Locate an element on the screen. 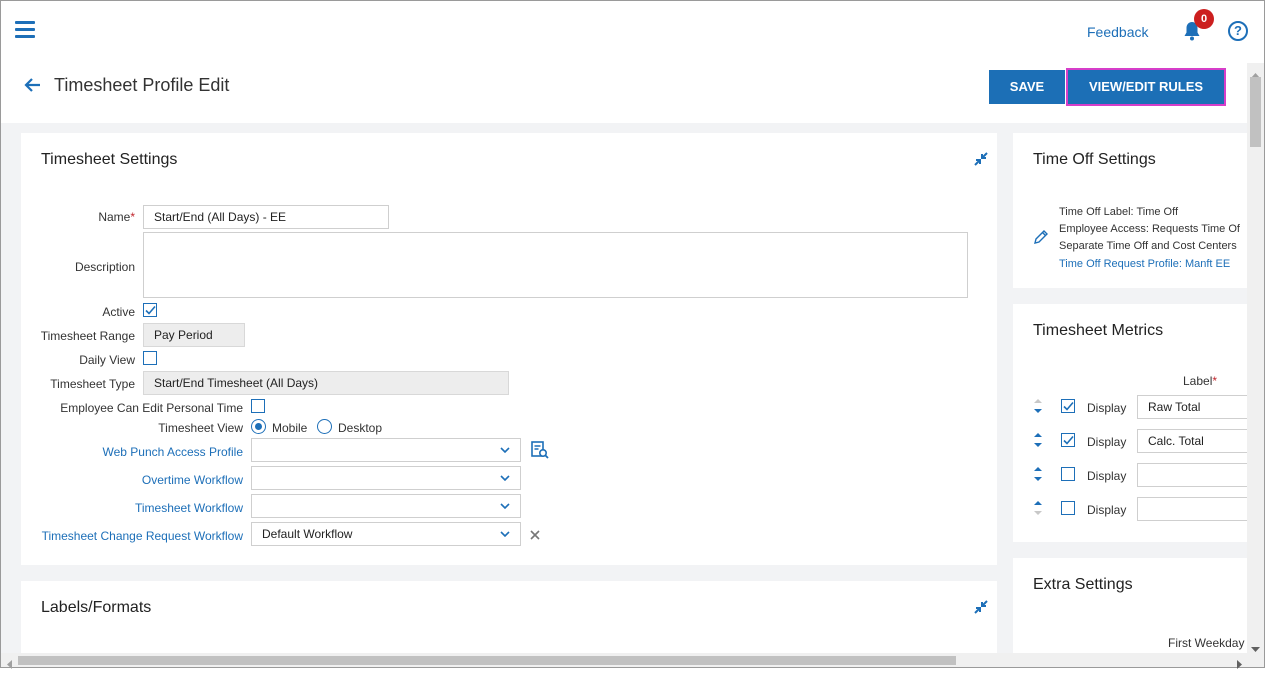  save-button: SAVE is located at coordinates (1027, 87).